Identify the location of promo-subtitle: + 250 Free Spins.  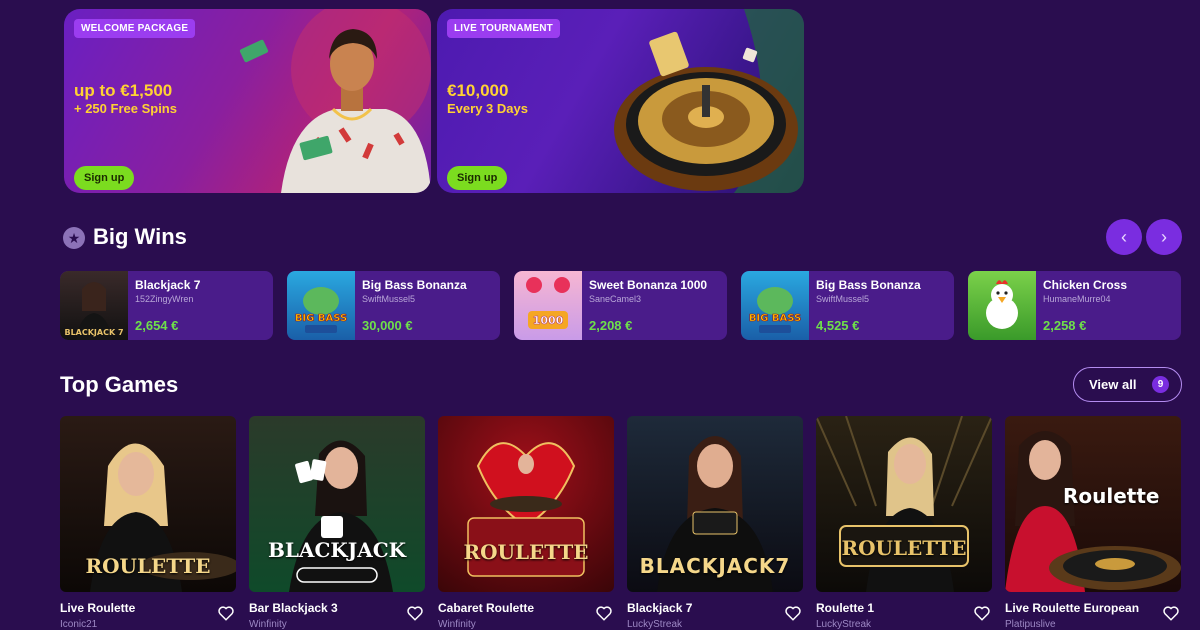
(125, 108).